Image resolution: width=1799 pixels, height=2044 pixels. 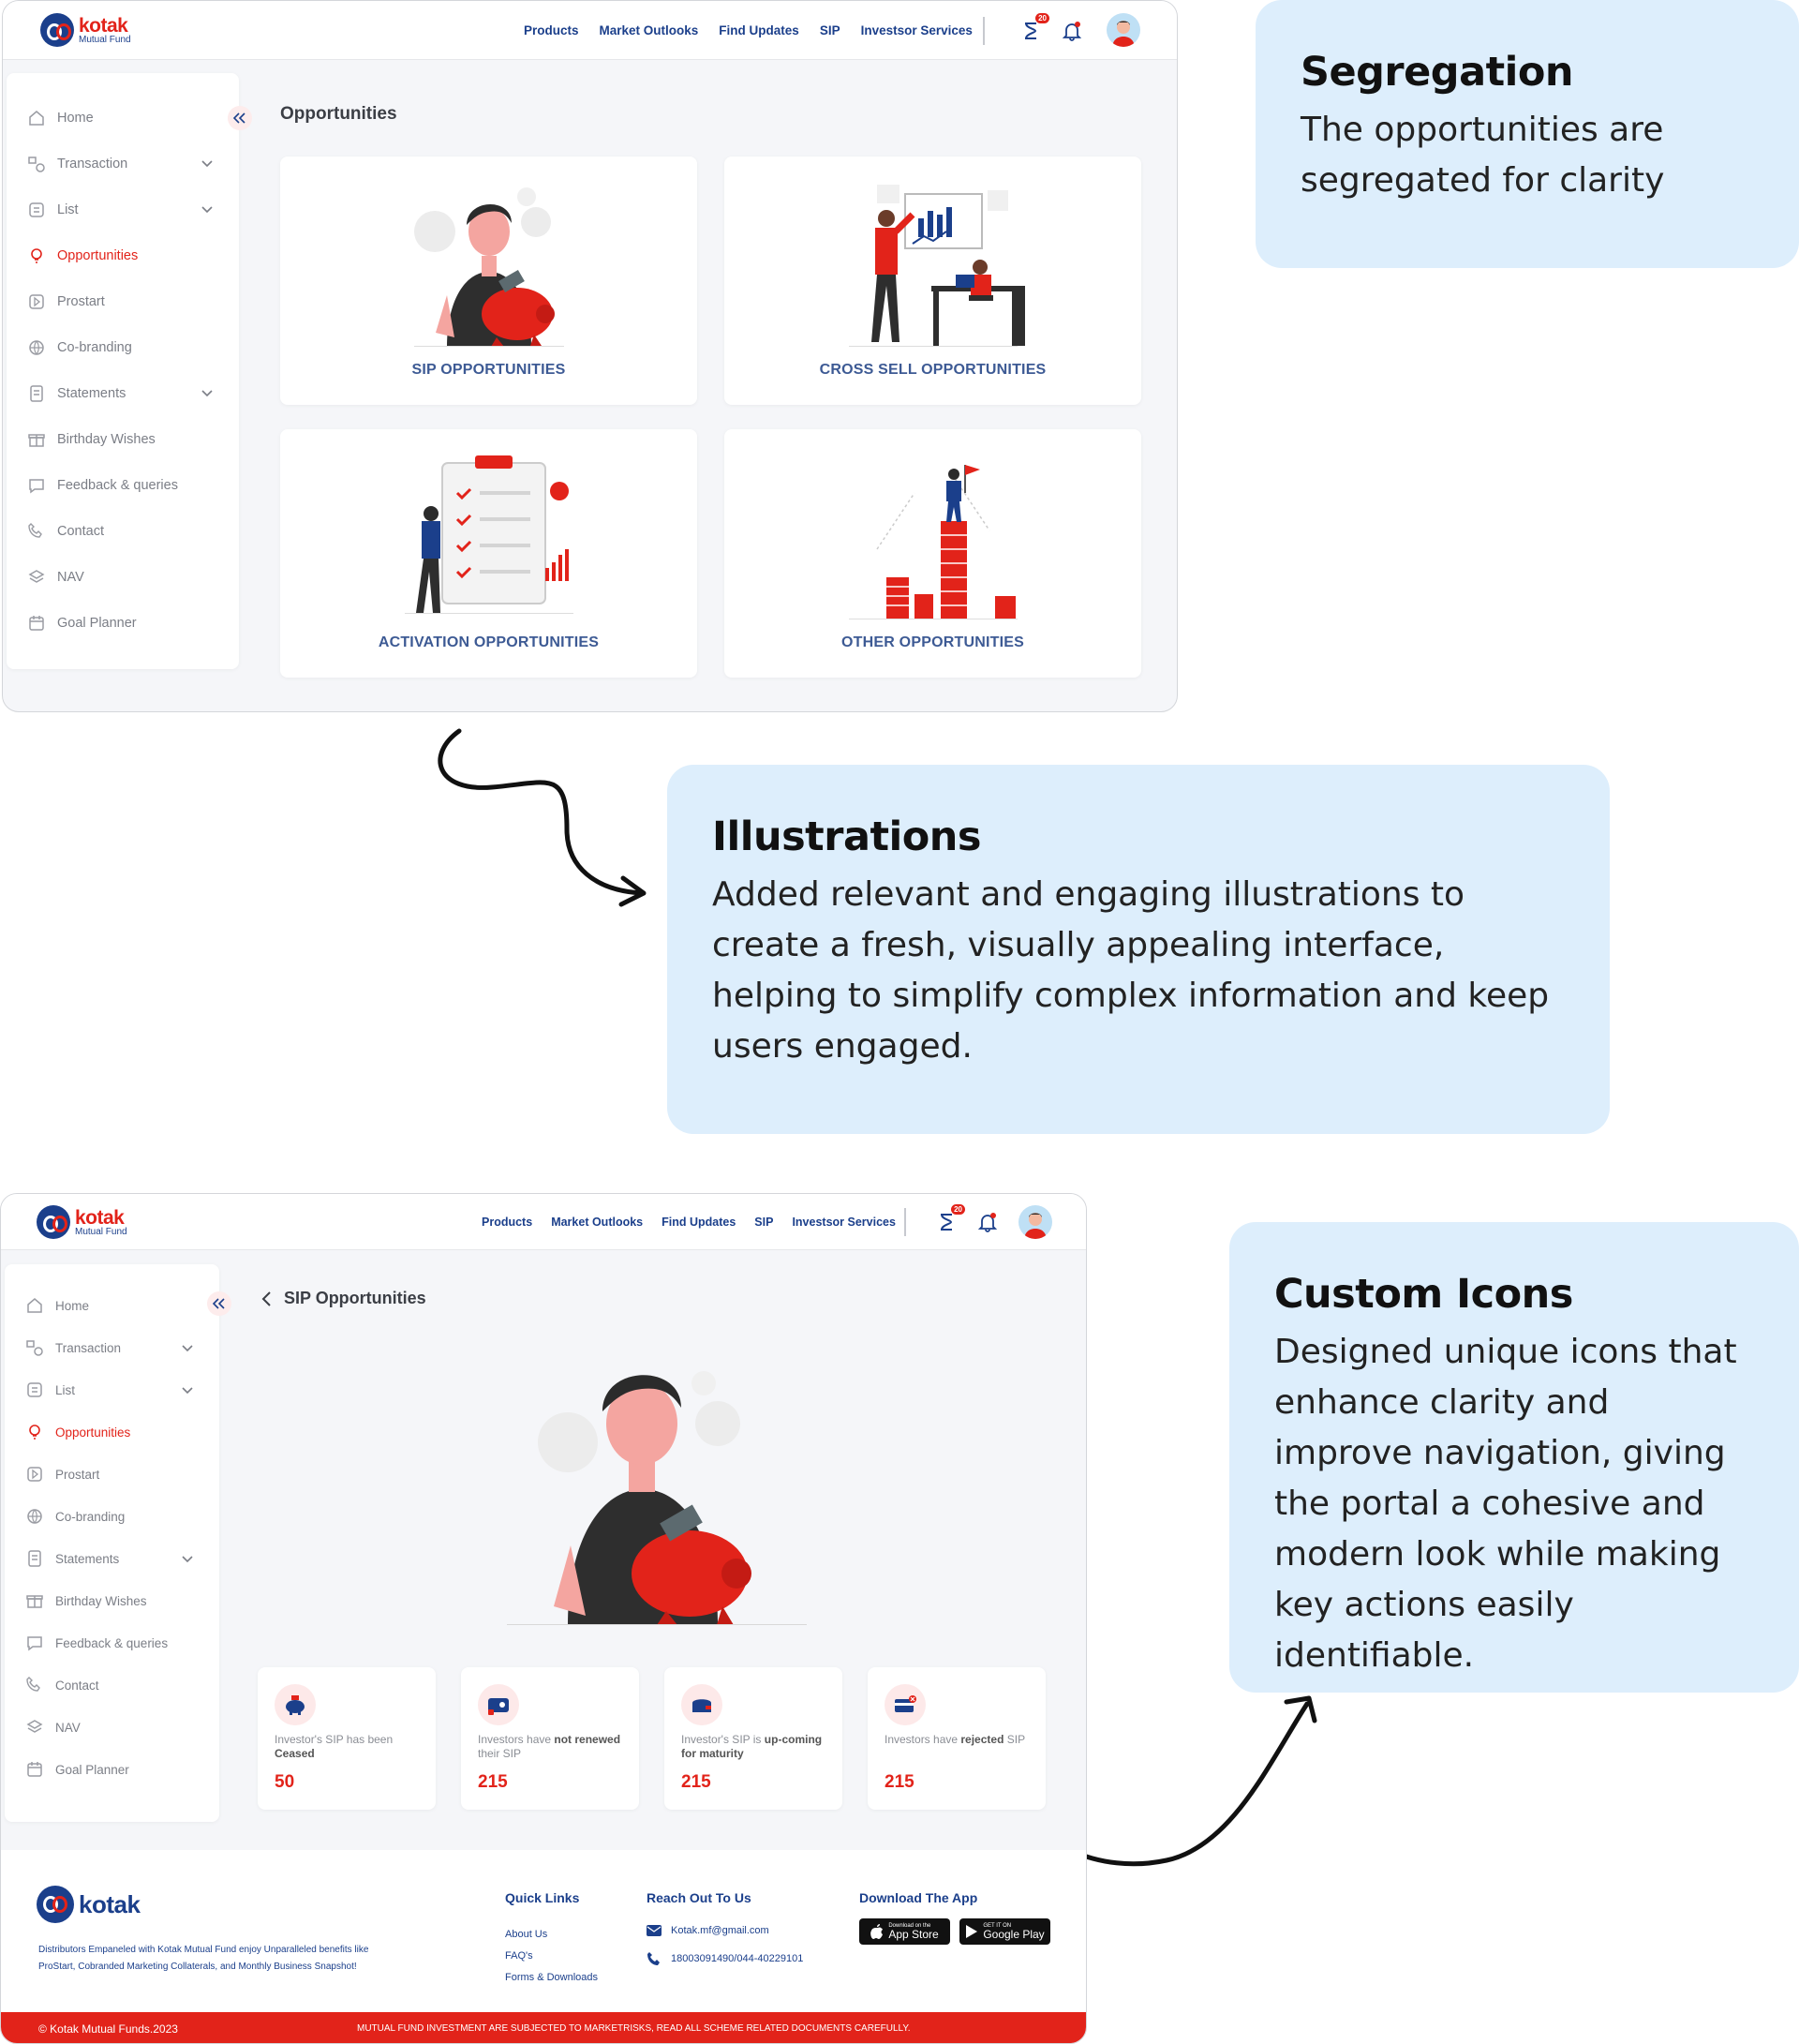 I want to click on hourglass-icon, so click(x=947, y=1223).